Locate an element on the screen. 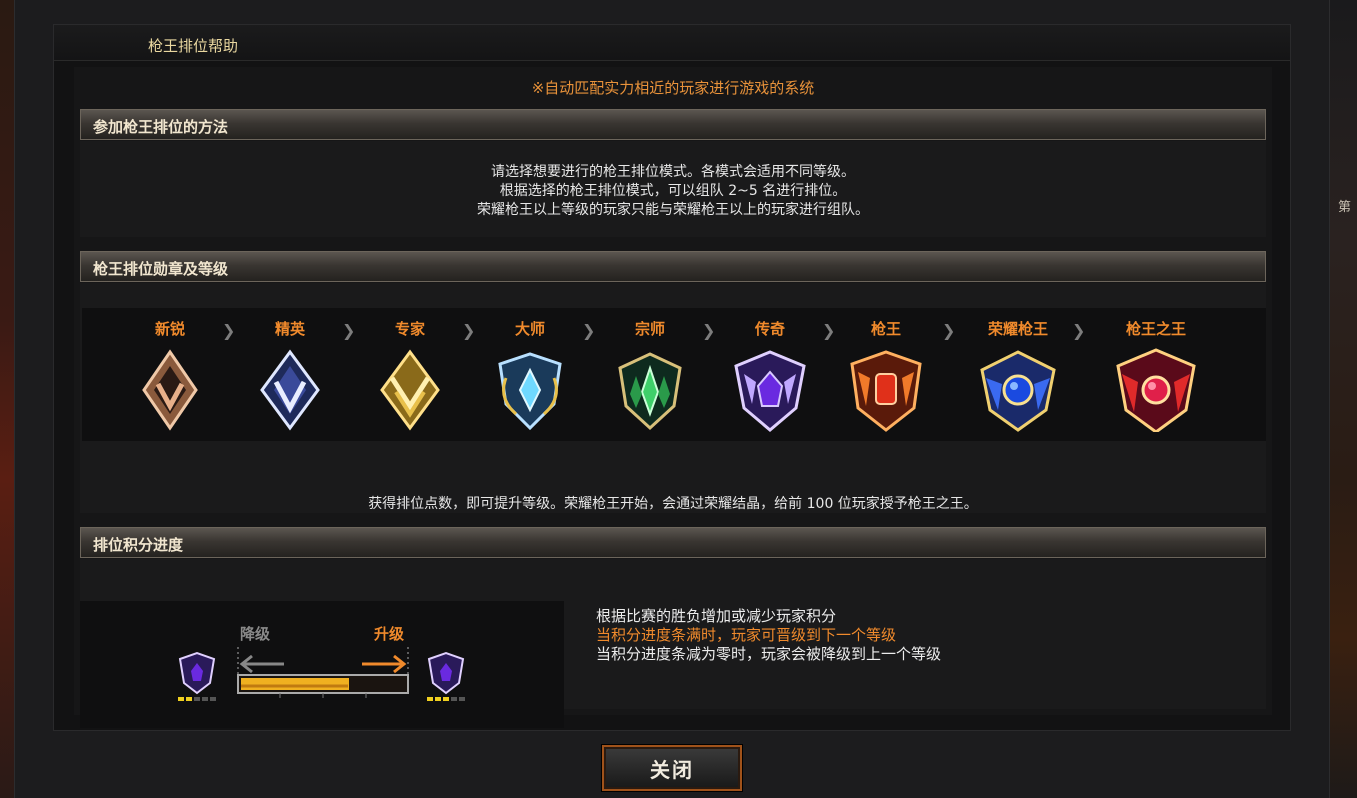 The height and width of the screenshot is (798, 1357). background-right-edge is located at coordinates (1343, 399).